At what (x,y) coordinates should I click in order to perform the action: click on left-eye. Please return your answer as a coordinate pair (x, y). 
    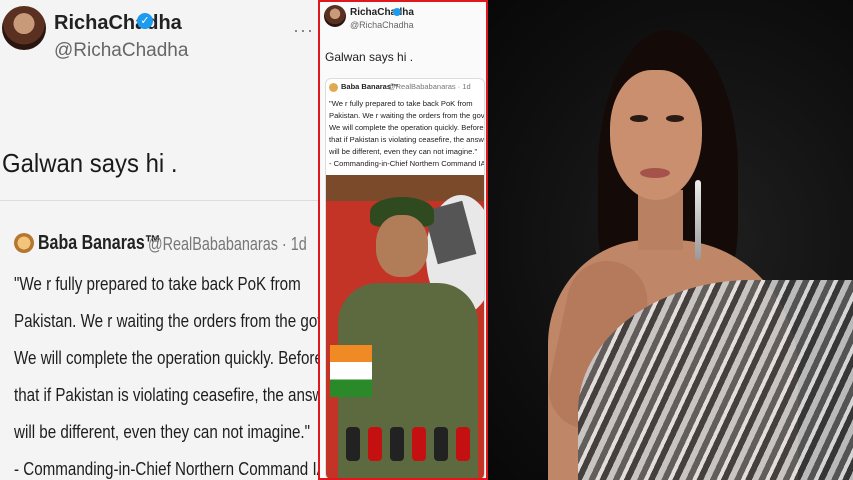
    Looking at the image, I should click on (639, 118).